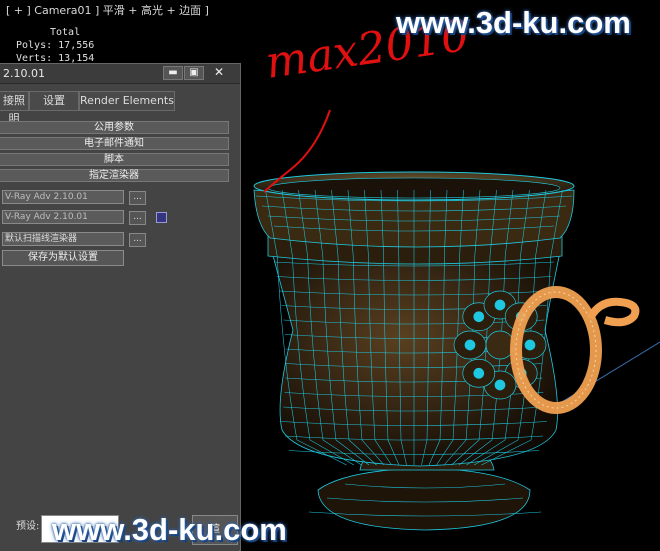  Describe the element at coordinates (24, 73) in the screenshot. I see `dialog-title: 2.10.01` at that location.